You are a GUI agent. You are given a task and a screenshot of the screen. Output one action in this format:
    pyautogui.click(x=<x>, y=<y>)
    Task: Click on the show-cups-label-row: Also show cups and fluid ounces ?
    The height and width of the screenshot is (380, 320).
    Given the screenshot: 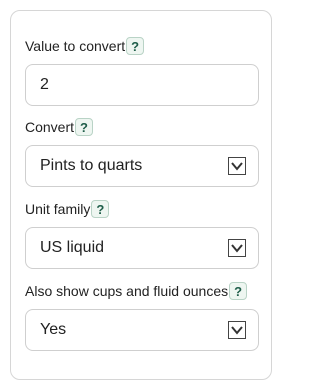 What is the action you would take?
    pyautogui.click(x=136, y=291)
    